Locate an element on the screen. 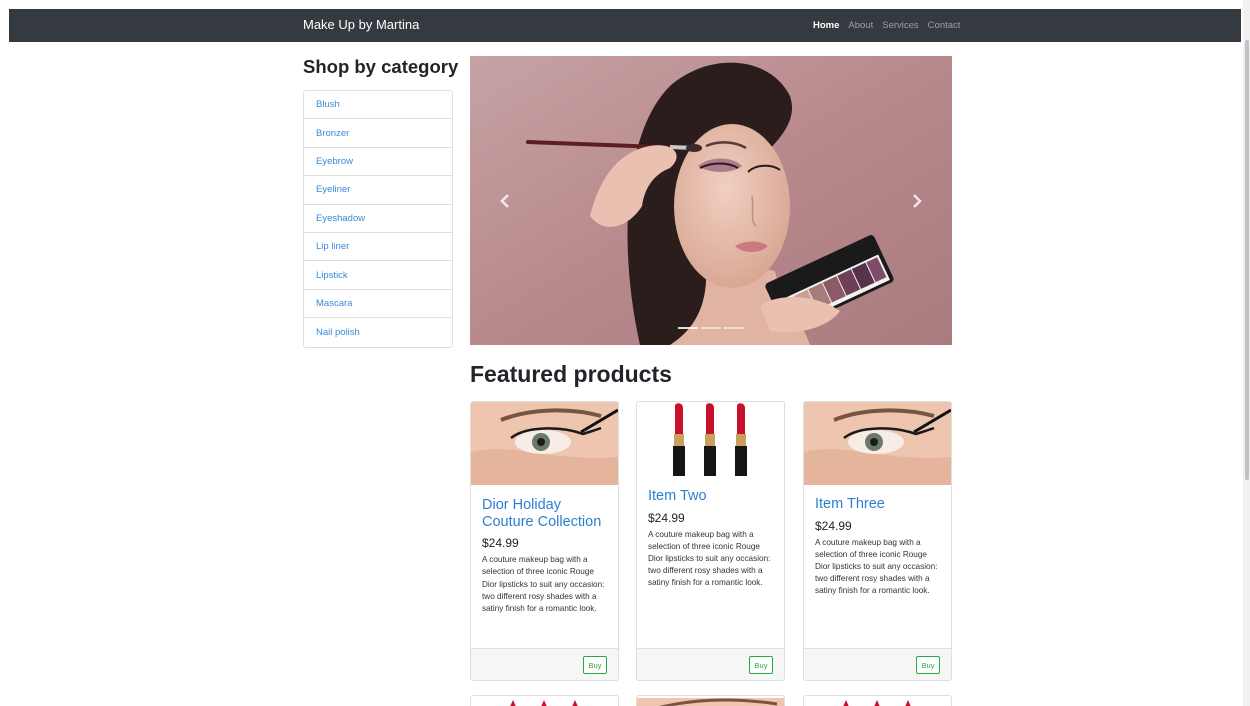 The image size is (1250, 706). chevron-left-icon is located at coordinates (505, 200).